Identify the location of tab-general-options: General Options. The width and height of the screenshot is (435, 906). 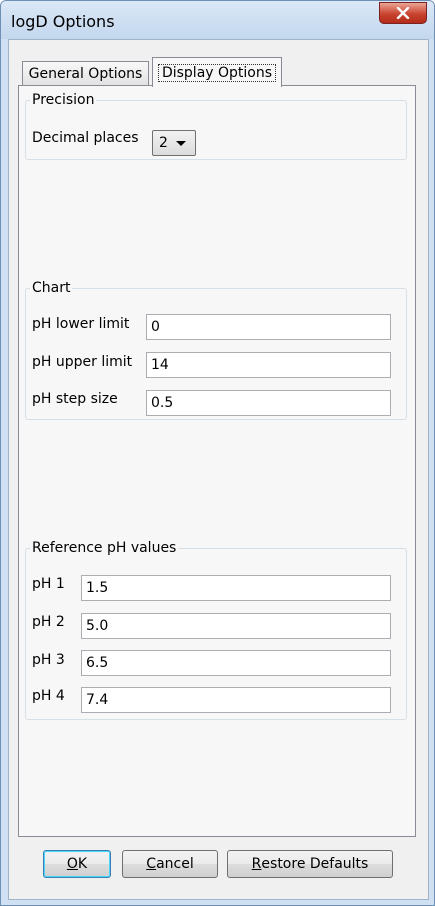
(85, 73).